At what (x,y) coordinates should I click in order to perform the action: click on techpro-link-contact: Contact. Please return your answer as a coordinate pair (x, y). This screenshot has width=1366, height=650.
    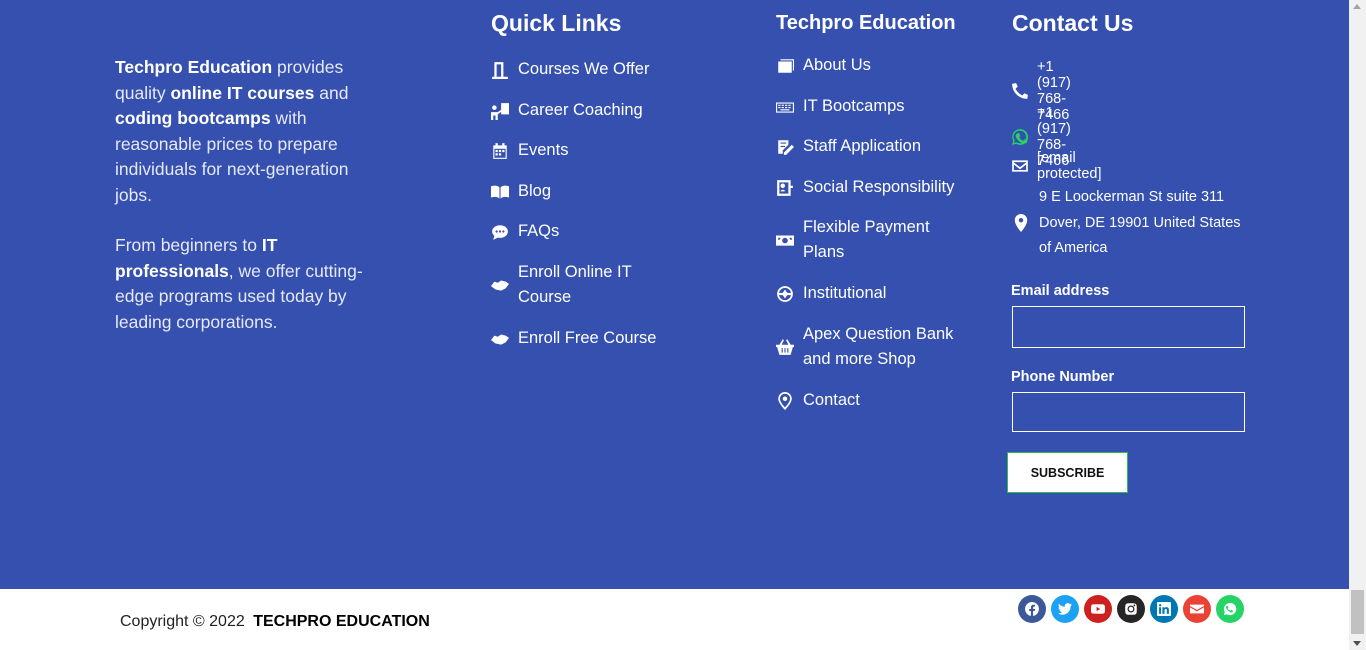
    Looking at the image, I should click on (865, 400).